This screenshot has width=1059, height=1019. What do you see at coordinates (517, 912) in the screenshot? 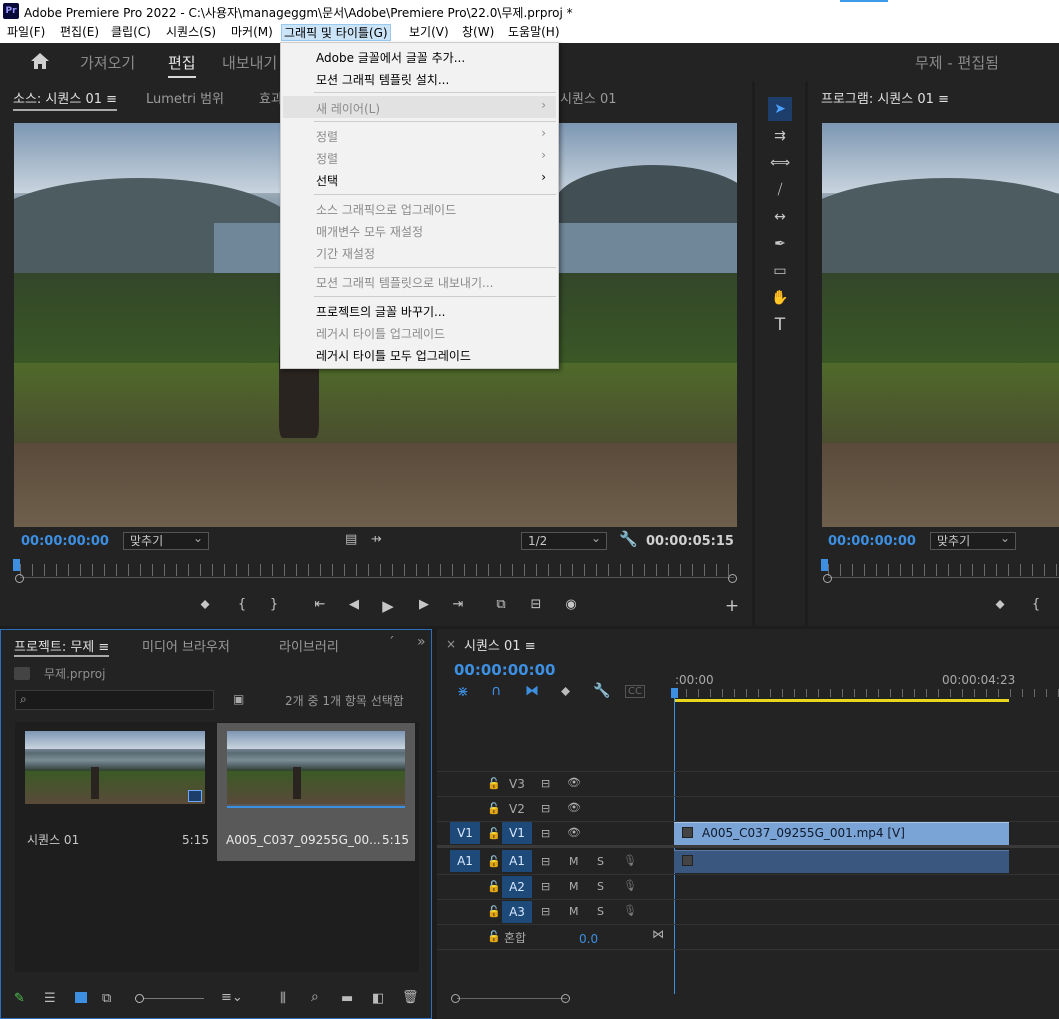
I see `track-target-a3: A3` at bounding box center [517, 912].